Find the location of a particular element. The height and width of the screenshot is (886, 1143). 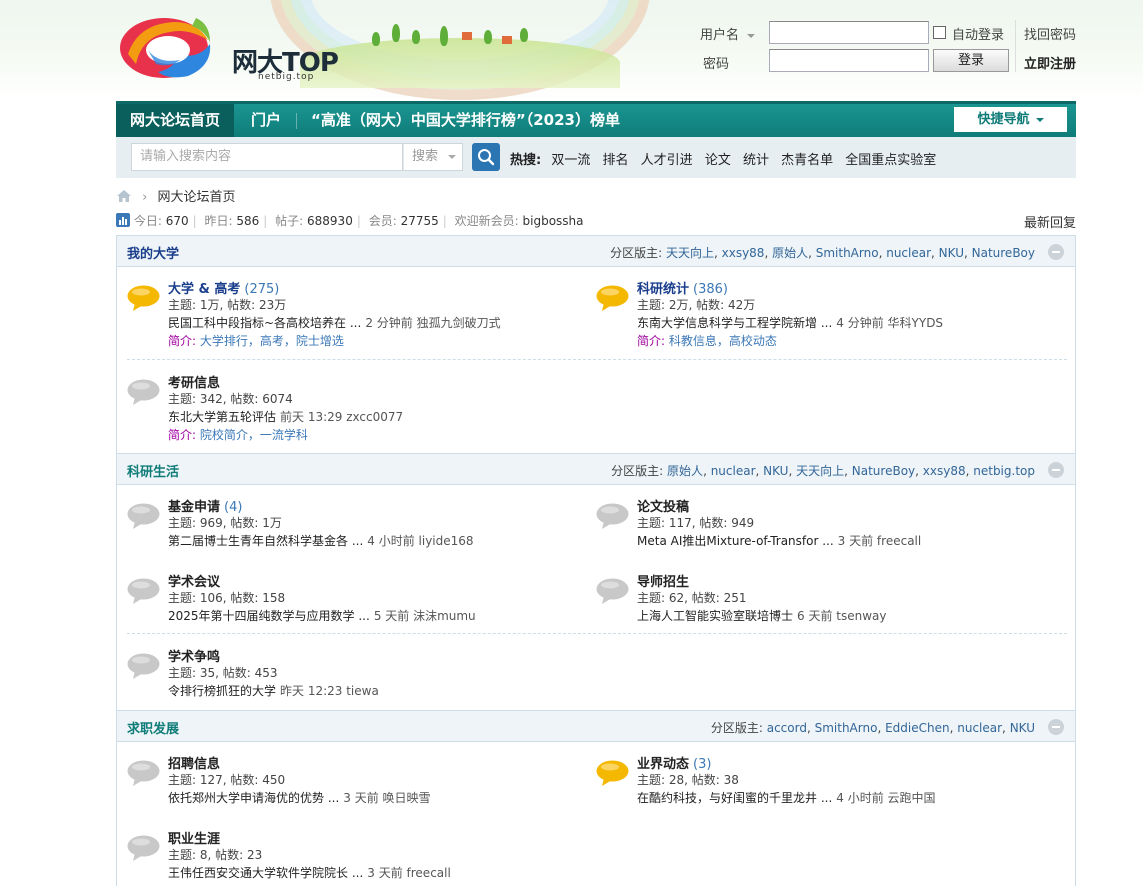

search-icon is located at coordinates (486, 157).